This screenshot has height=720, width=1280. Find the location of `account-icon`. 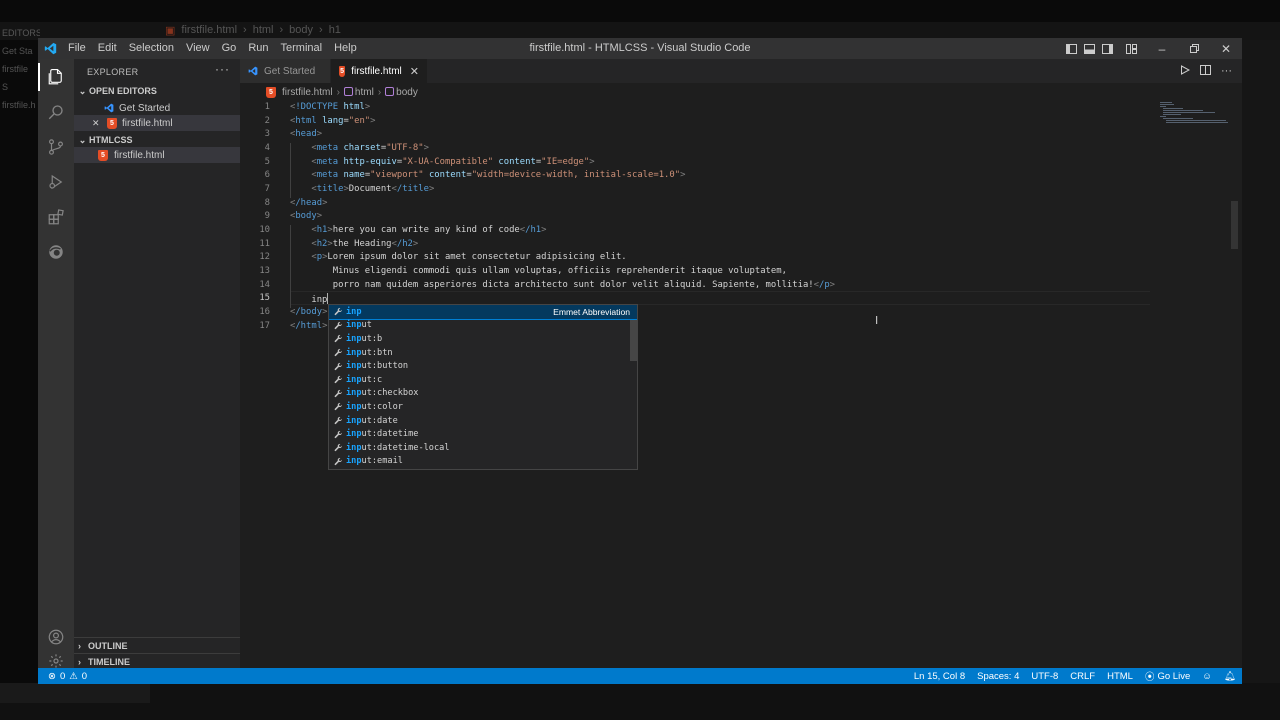

account-icon is located at coordinates (56, 637).